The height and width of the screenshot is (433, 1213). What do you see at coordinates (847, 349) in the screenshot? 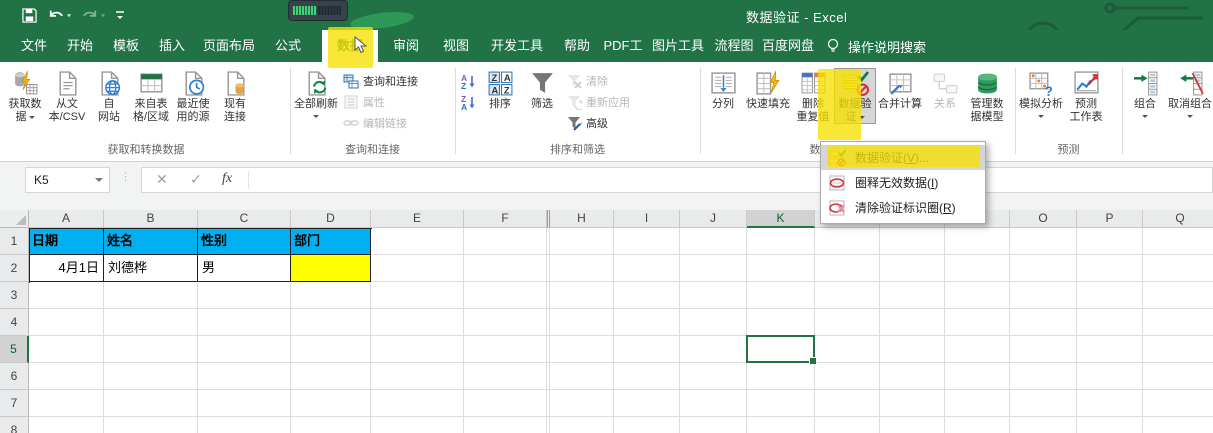
I see `cell-L5` at bounding box center [847, 349].